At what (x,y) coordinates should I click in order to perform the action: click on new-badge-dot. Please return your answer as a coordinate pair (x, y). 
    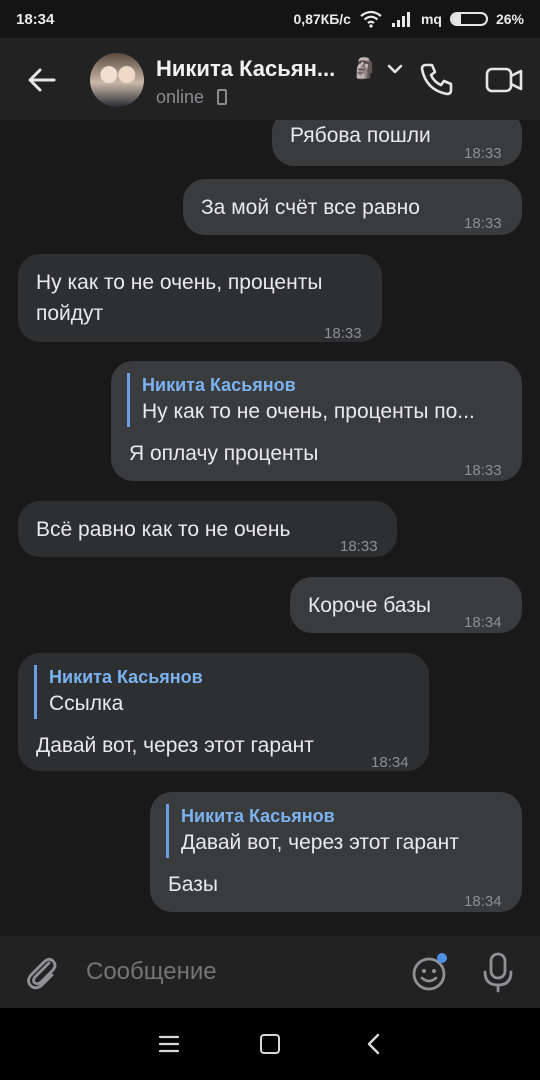
    Looking at the image, I should click on (442, 958).